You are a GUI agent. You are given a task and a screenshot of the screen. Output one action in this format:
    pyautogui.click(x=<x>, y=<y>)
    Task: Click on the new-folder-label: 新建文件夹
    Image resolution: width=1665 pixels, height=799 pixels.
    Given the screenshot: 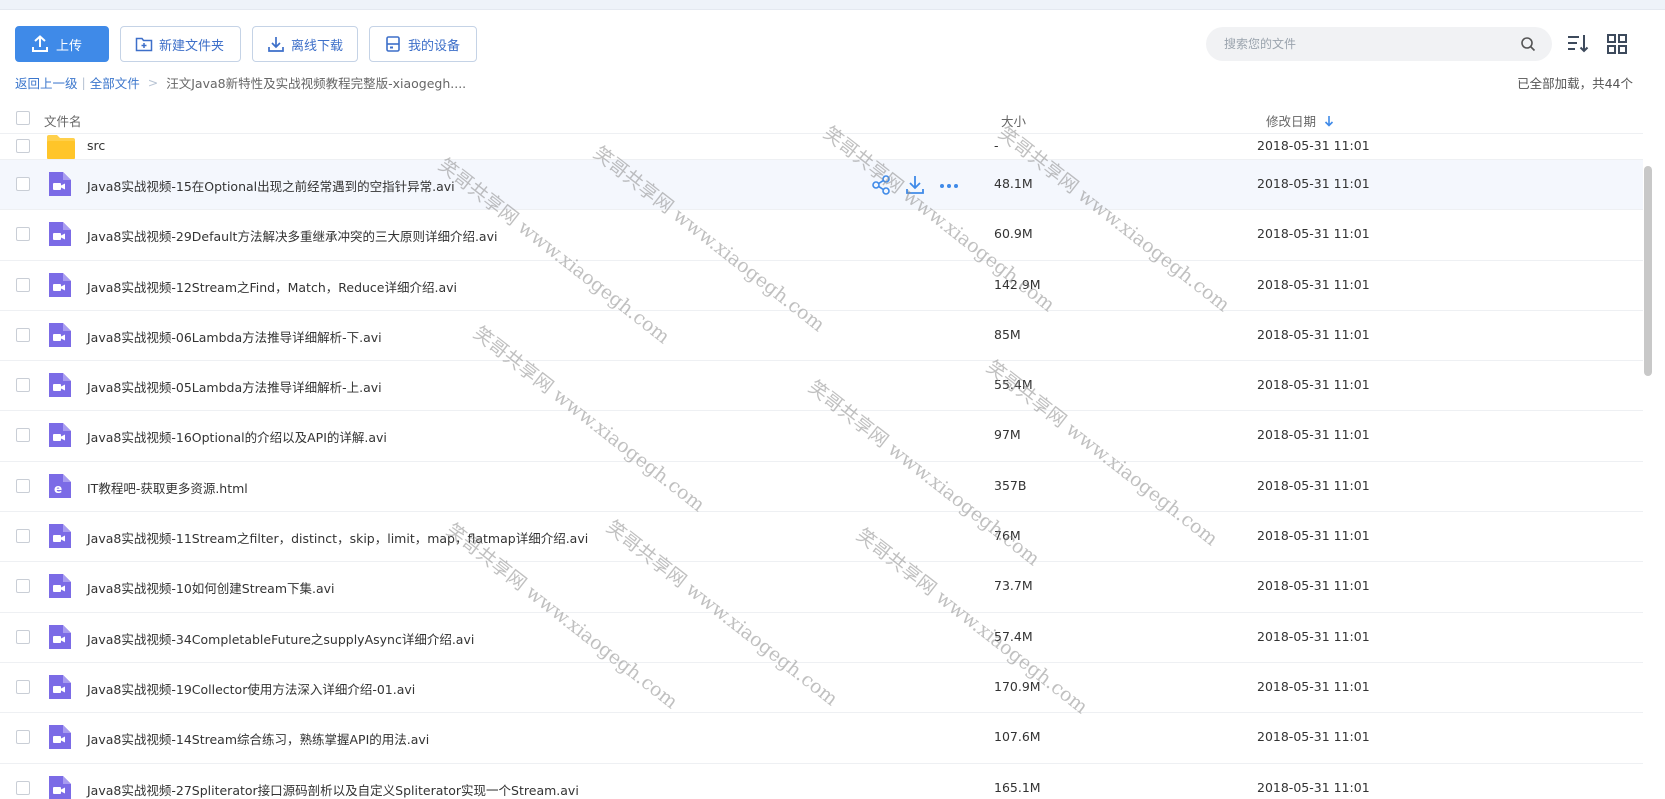 What is the action you would take?
    pyautogui.click(x=192, y=46)
    